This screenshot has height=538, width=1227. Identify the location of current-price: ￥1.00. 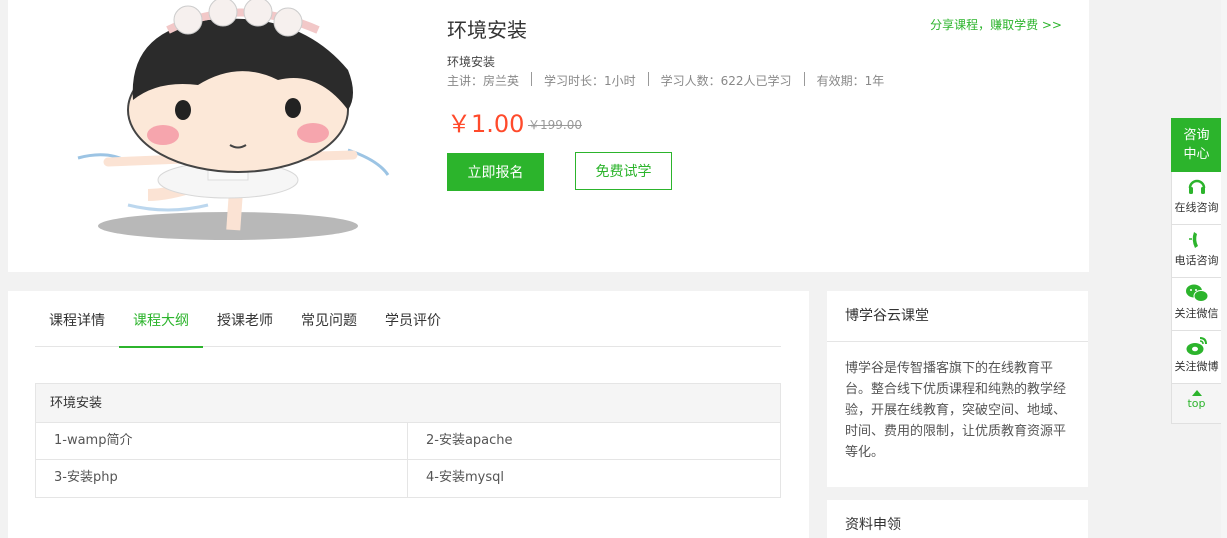
(486, 124).